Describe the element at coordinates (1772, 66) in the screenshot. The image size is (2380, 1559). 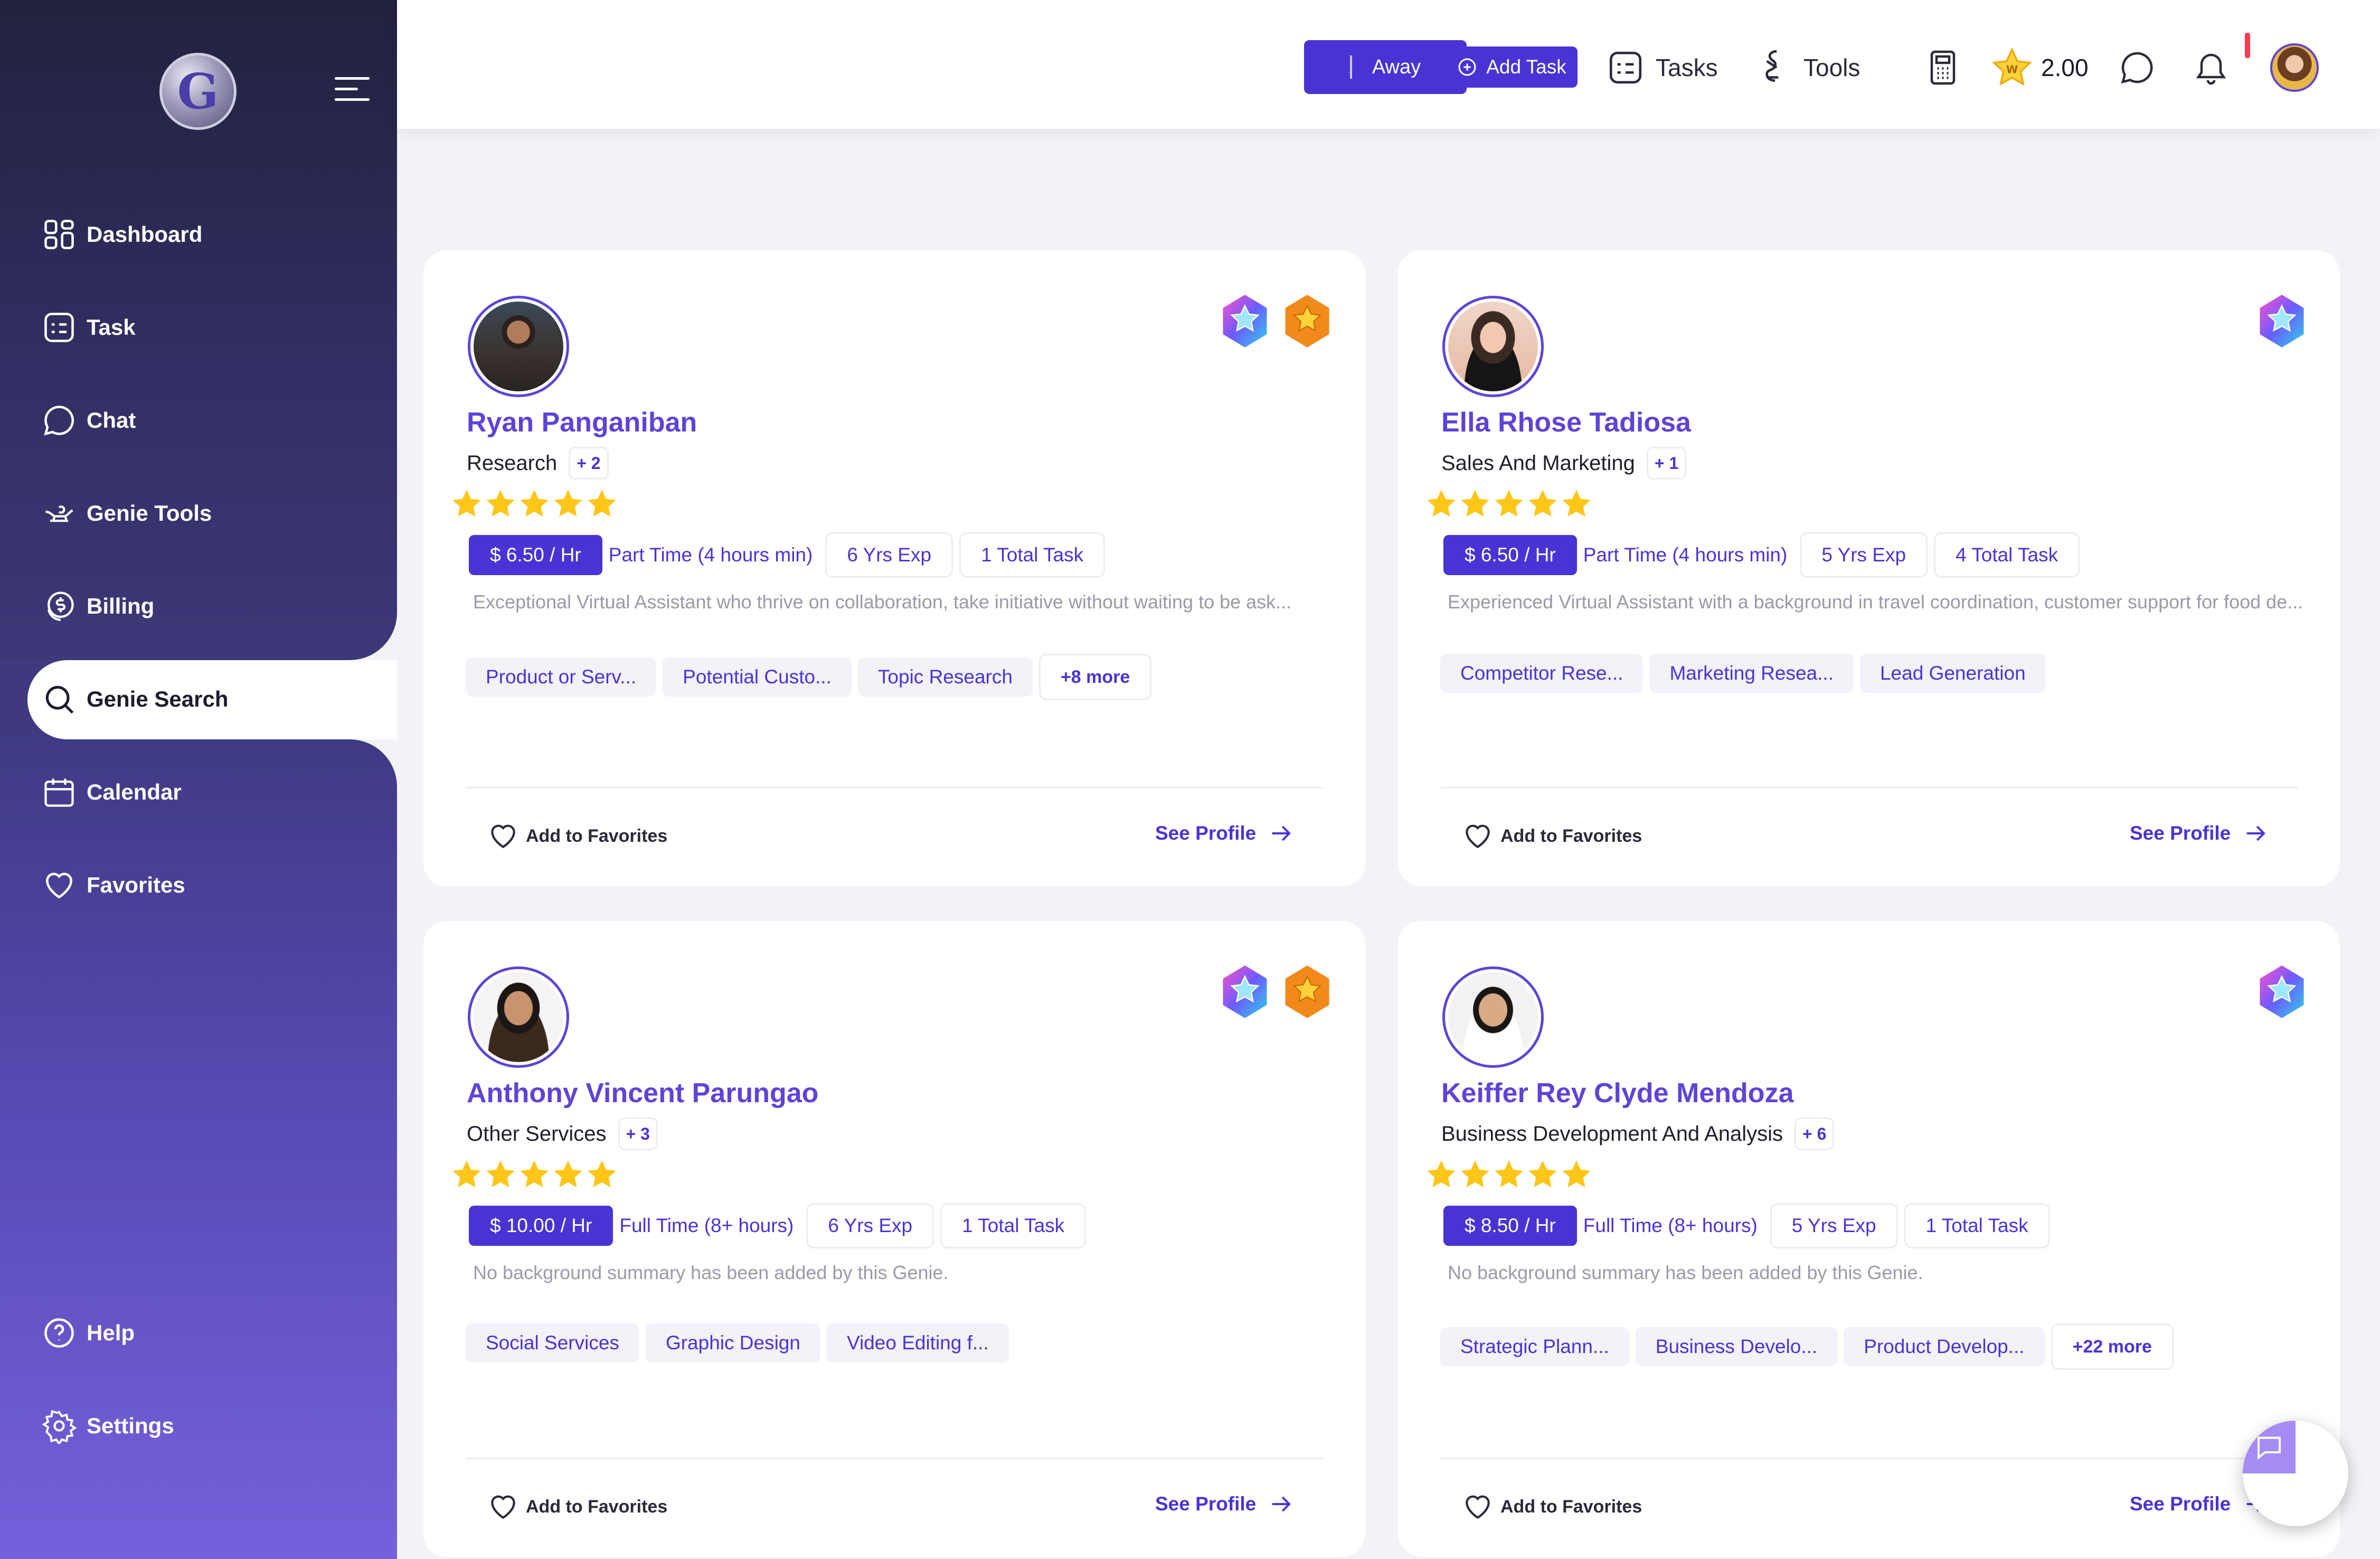
I see `genie-tools-icon` at that location.